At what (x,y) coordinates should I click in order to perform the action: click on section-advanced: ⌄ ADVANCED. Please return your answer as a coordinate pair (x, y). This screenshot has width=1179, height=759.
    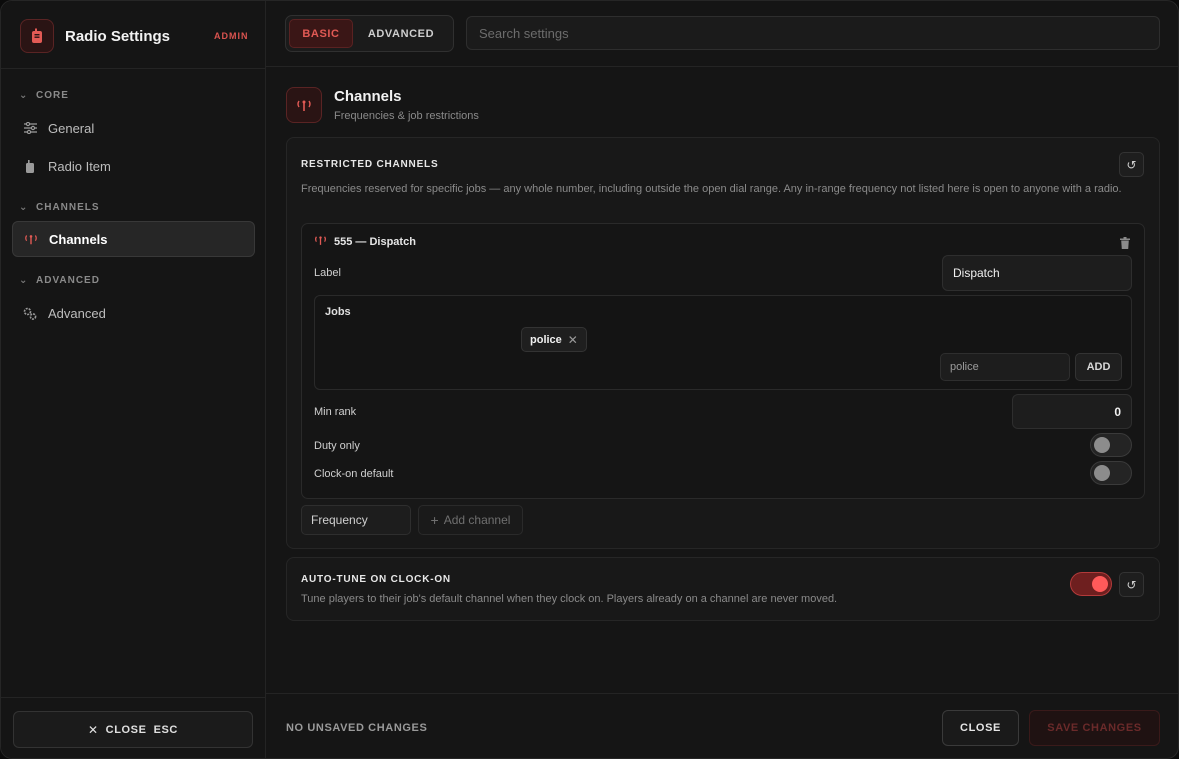
    Looking at the image, I should click on (59, 280).